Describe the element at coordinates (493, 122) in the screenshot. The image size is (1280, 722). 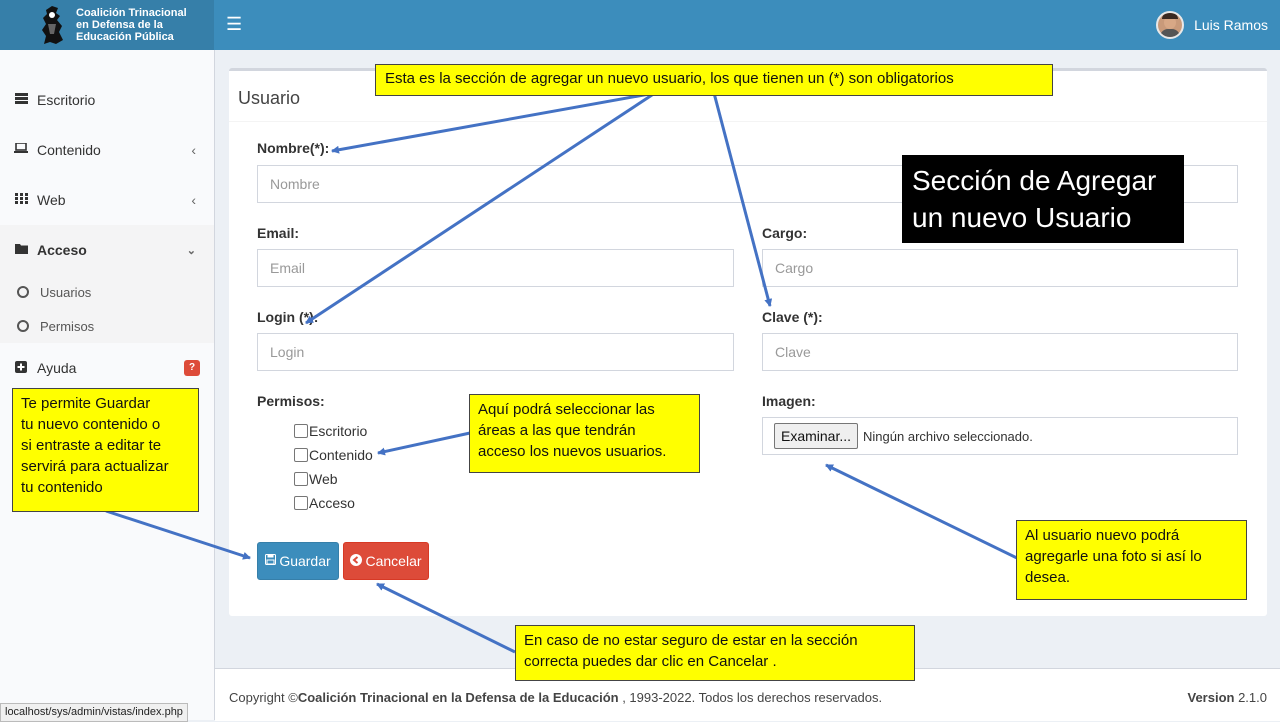
I see `arrow-to-nombre` at that location.